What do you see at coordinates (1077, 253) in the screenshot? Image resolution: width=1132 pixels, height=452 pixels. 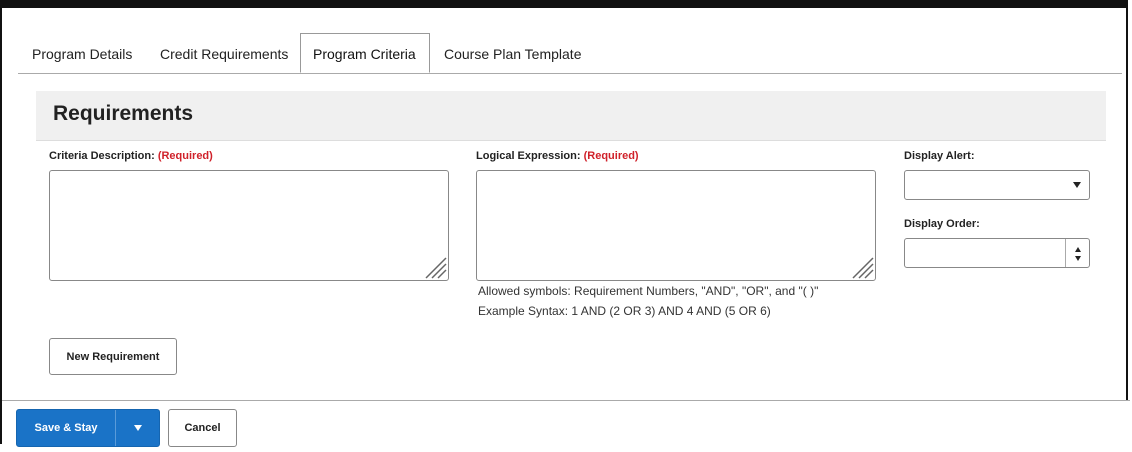 I see `stepper-buttons` at bounding box center [1077, 253].